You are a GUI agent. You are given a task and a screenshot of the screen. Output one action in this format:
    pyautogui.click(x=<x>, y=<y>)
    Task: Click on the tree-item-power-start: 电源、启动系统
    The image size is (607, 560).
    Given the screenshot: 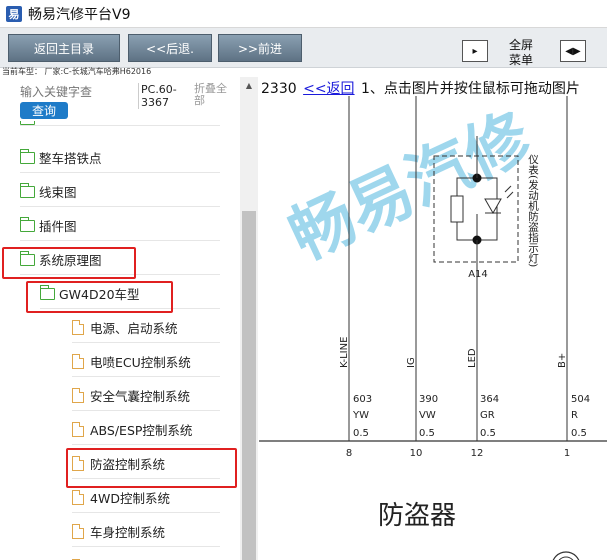 What is the action you would take?
    pyautogui.click(x=146, y=328)
    